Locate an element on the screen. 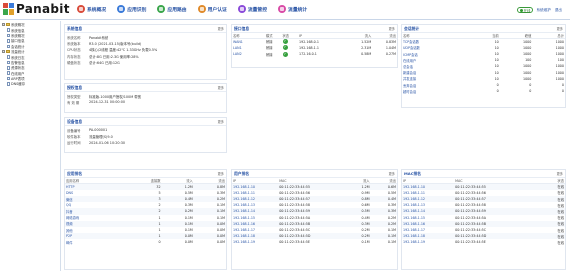 Image resolution: width=570 pixels, height=271 pixels. brand-logo: Panabit is located at coordinates (36, 9).